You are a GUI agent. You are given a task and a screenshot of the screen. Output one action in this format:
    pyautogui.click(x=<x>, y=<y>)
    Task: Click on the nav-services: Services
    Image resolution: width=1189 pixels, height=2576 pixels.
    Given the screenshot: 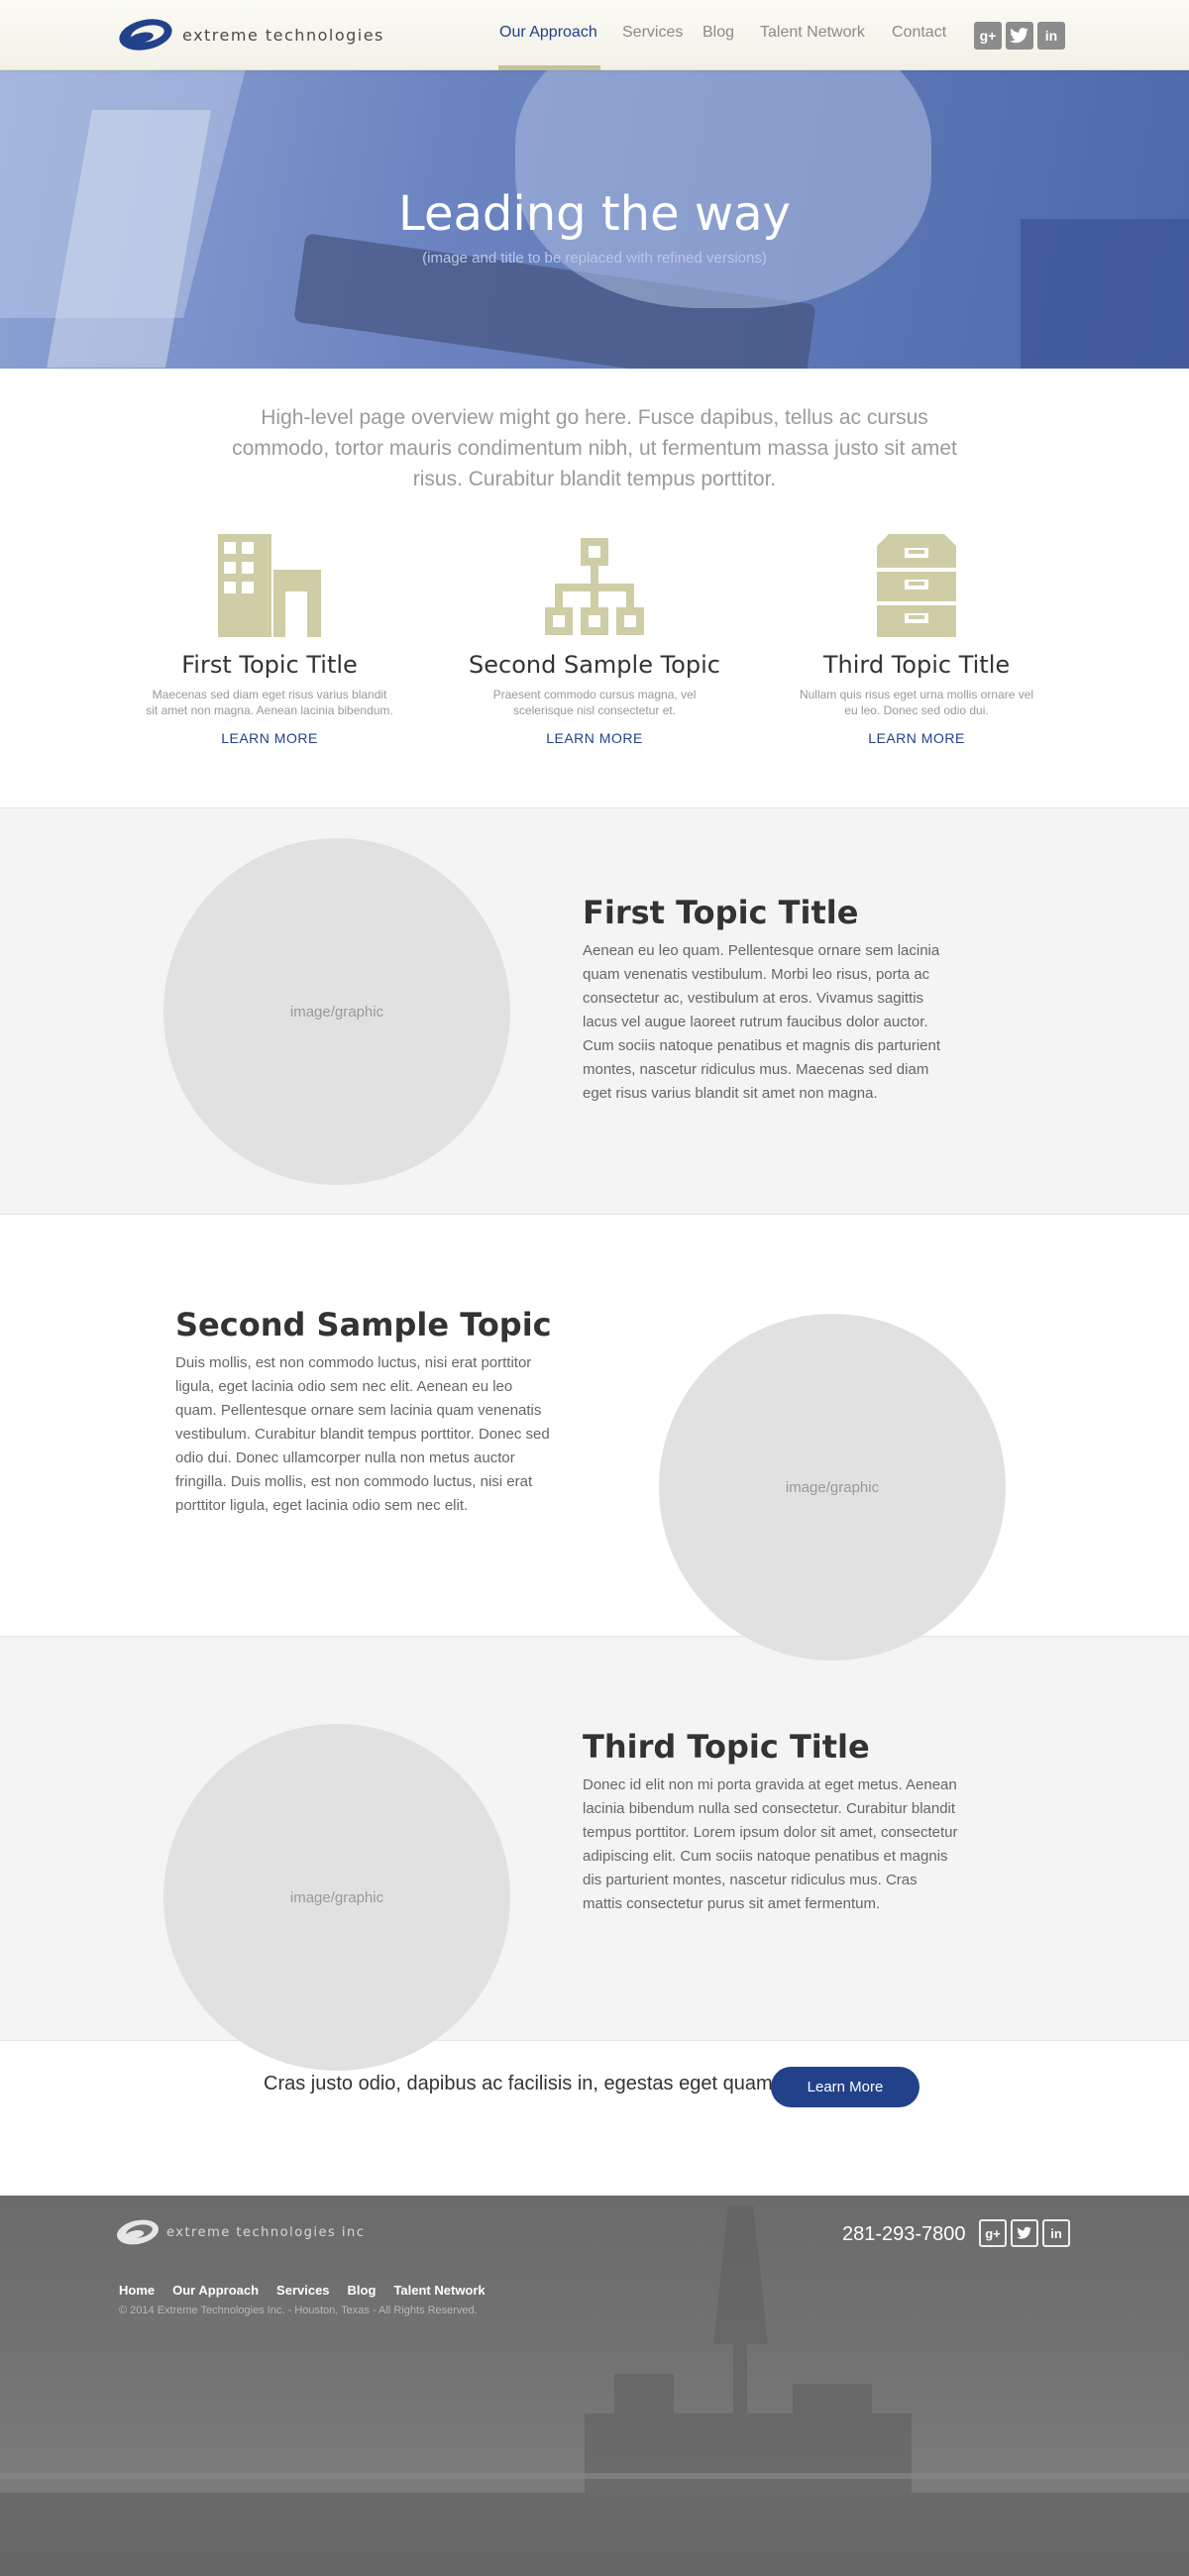 What is the action you would take?
    pyautogui.click(x=653, y=33)
    